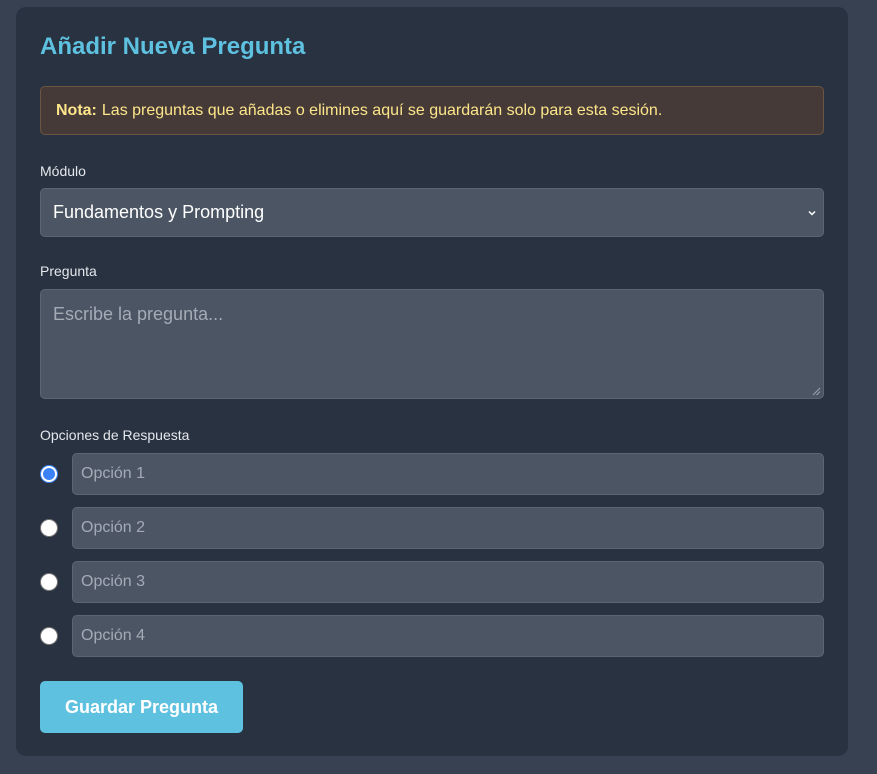 Image resolution: width=877 pixels, height=774 pixels. Describe the element at coordinates (159, 212) in the screenshot. I see `module-selected-value: Fundamentos y Prompting` at that location.